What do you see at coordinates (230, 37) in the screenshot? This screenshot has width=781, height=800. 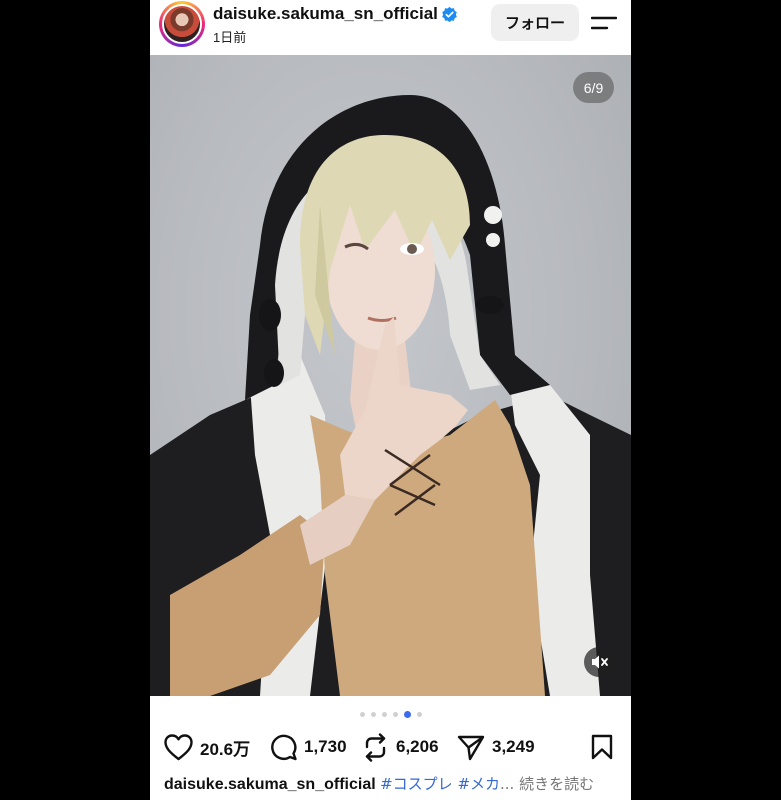 I see `post-time: 1日前` at bounding box center [230, 37].